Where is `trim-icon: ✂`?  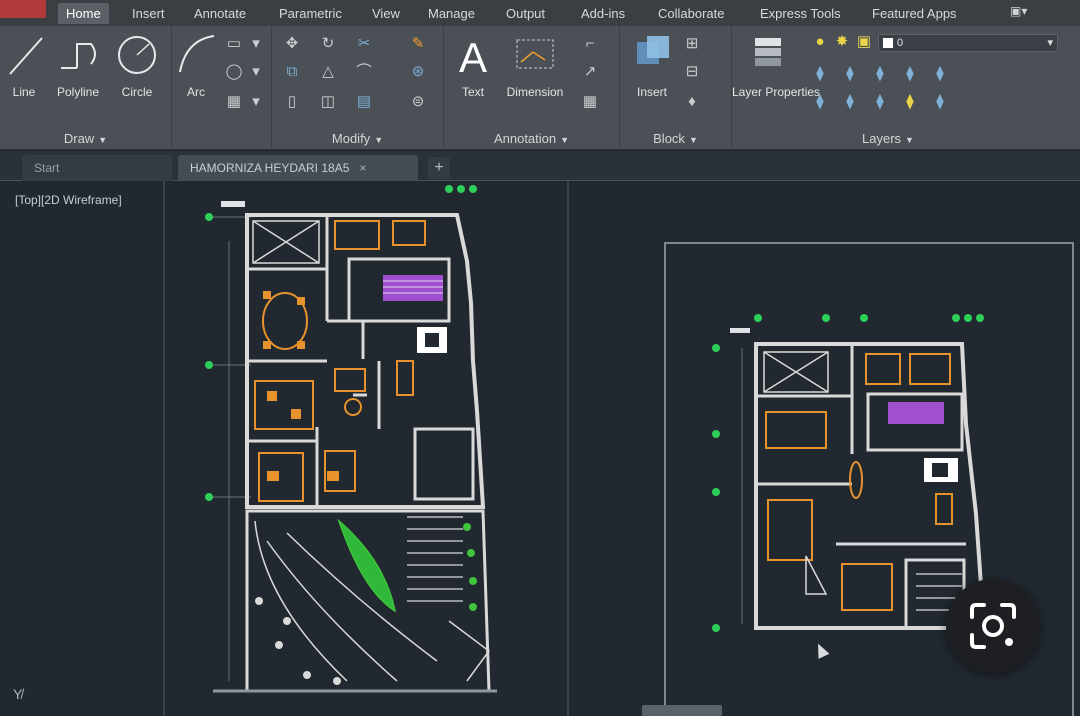 trim-icon: ✂ is located at coordinates (364, 44).